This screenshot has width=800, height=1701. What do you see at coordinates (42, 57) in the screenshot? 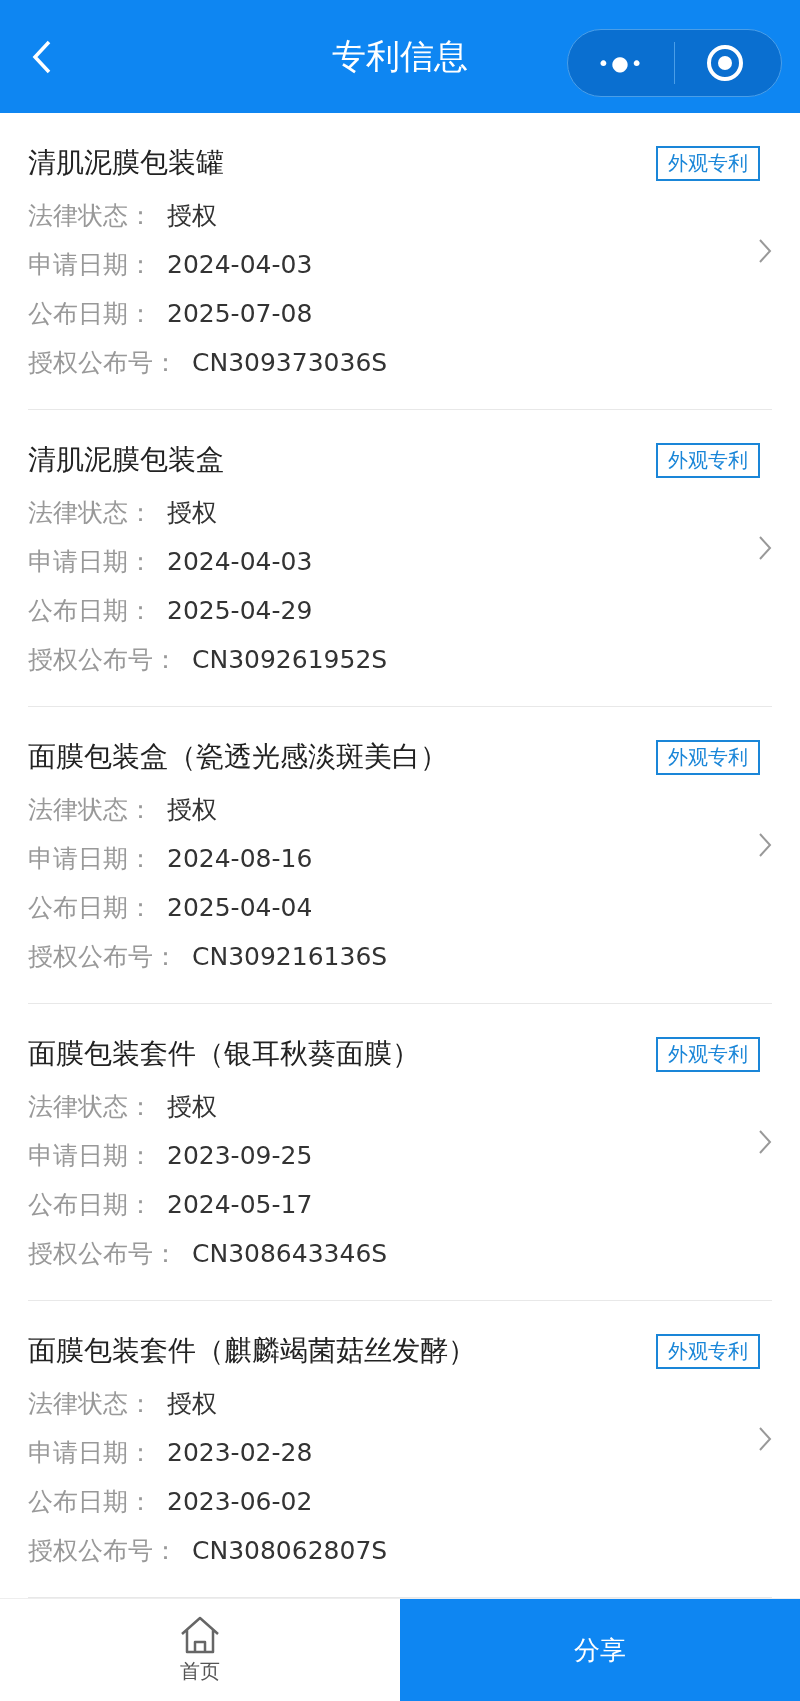
I see `back-icon` at bounding box center [42, 57].